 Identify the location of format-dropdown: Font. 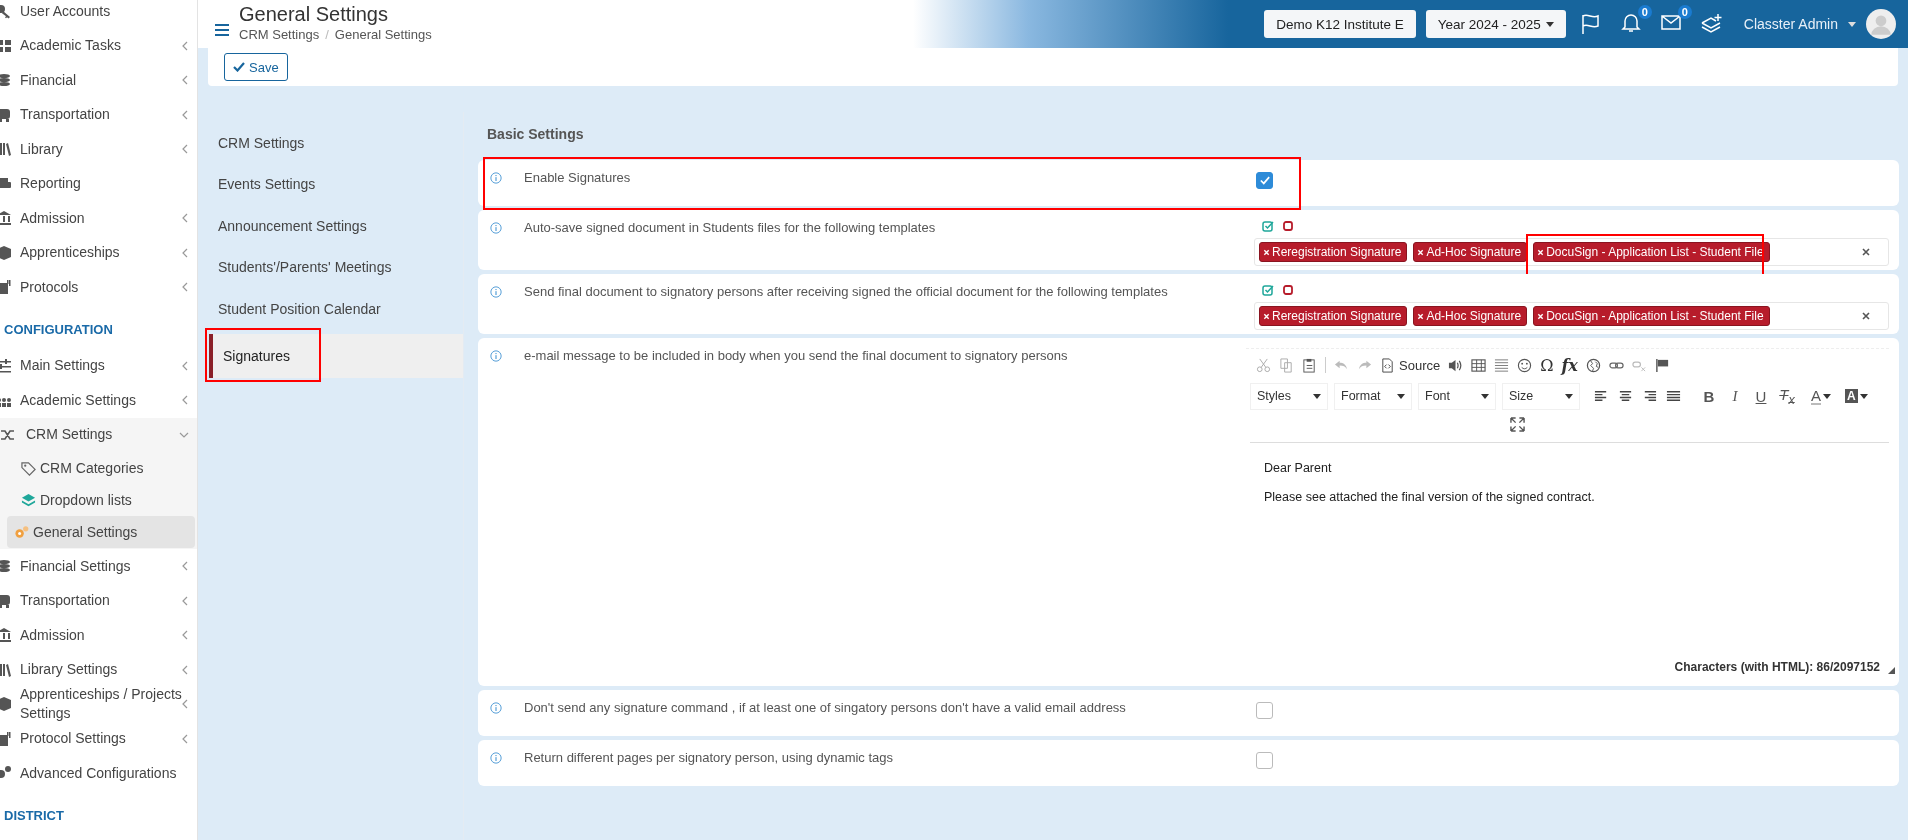
(1457, 396).